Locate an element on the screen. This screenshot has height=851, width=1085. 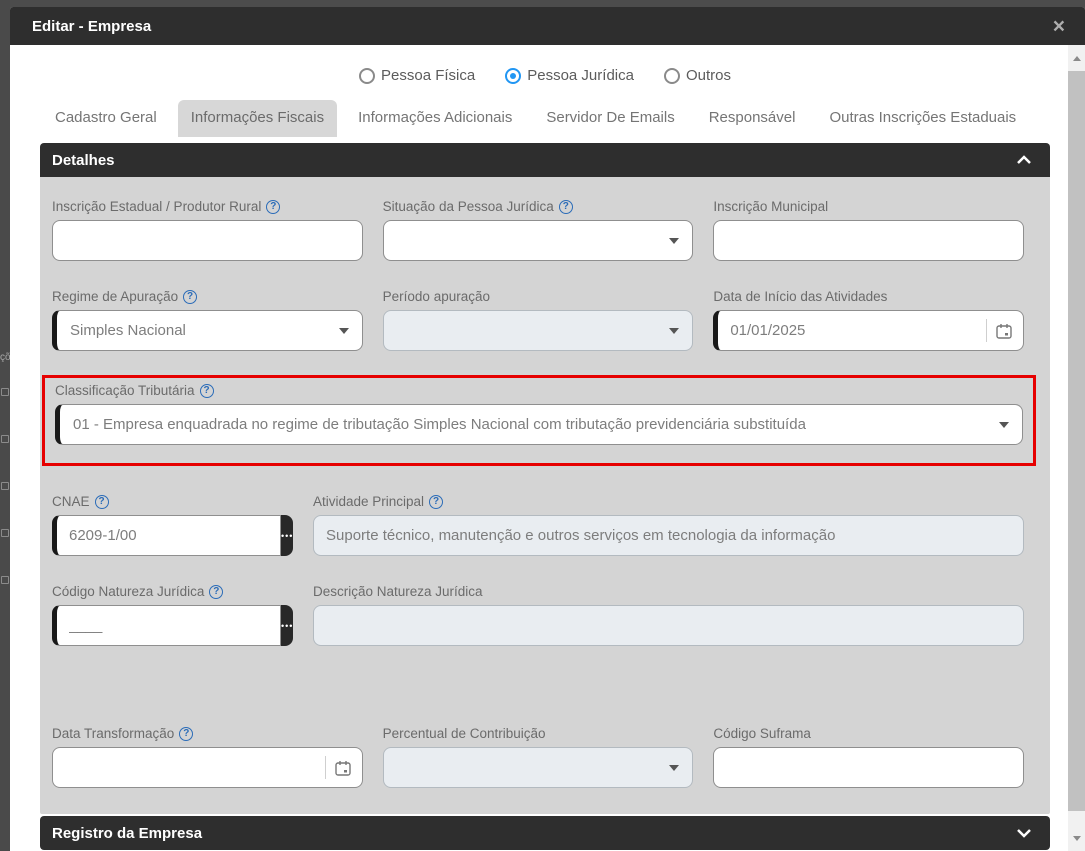
radio-label: Pessoa Jurídica is located at coordinates (580, 75).